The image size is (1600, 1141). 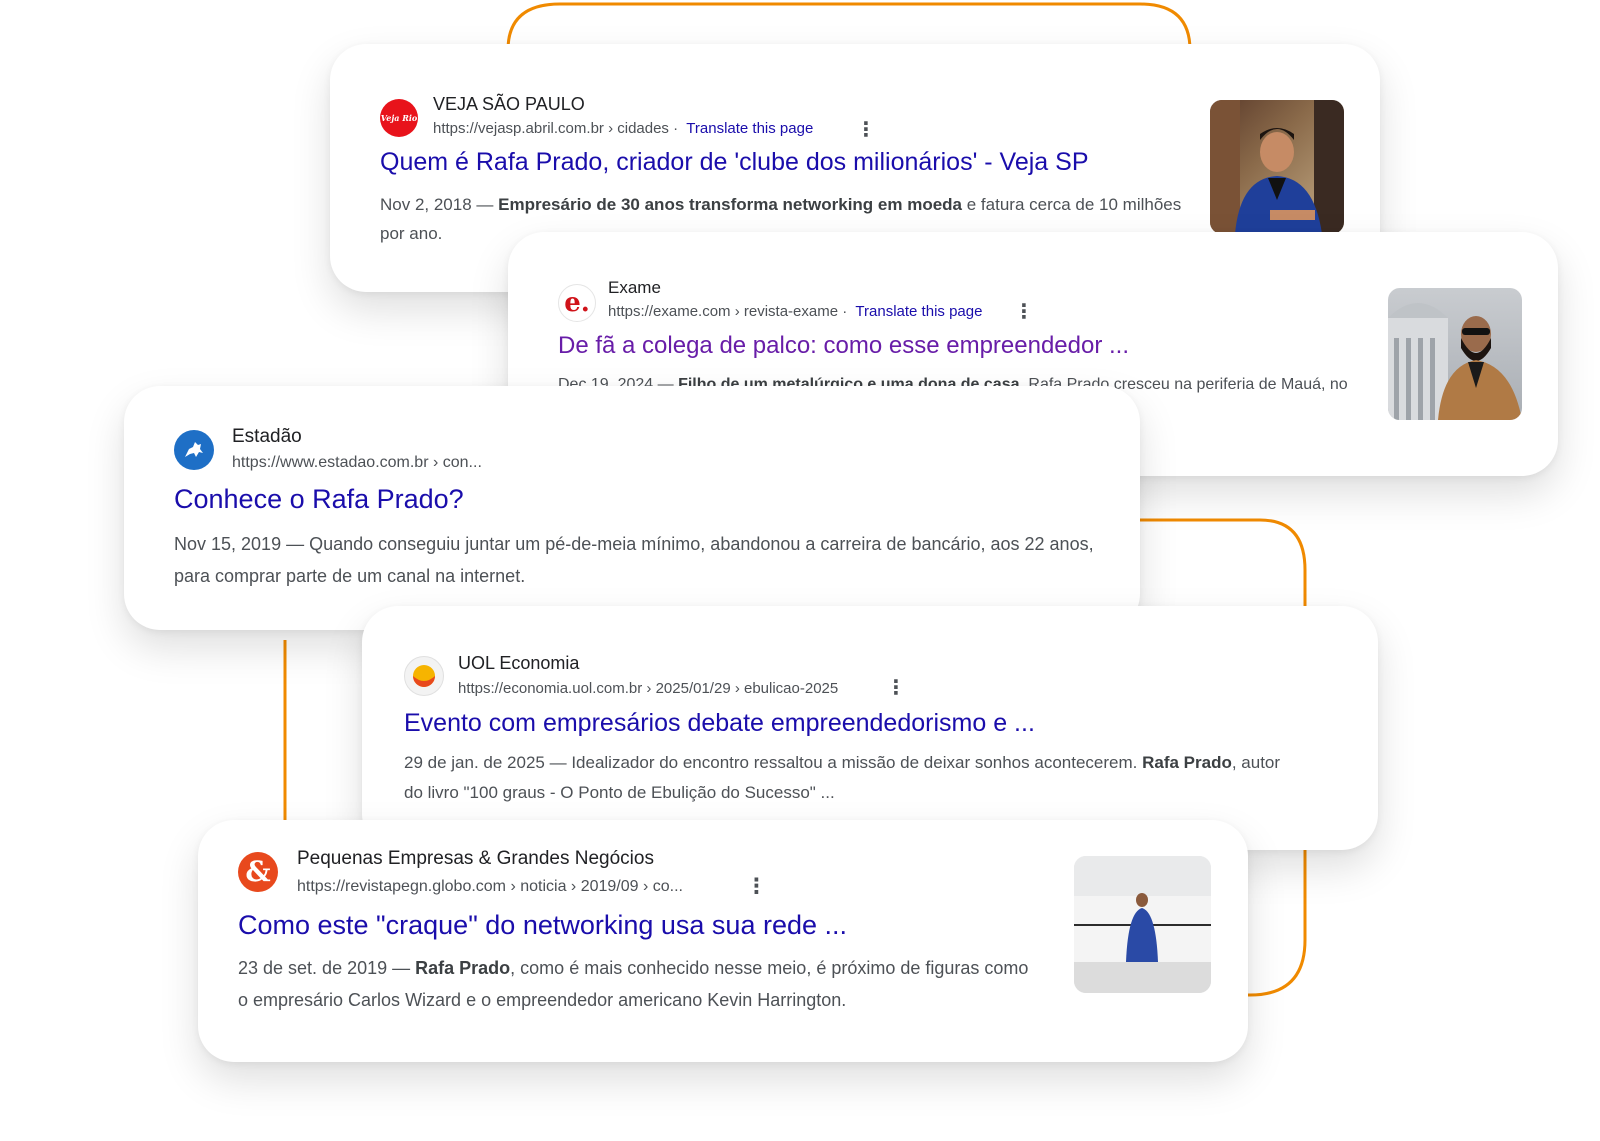 I want to click on result-site-name: Exame, so click(x=634, y=287).